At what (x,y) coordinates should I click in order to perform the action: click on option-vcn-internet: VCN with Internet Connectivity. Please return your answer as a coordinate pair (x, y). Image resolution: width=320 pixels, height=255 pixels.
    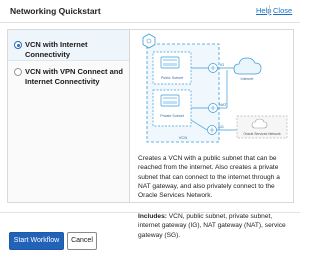
    Looking at the image, I should click on (69, 45).